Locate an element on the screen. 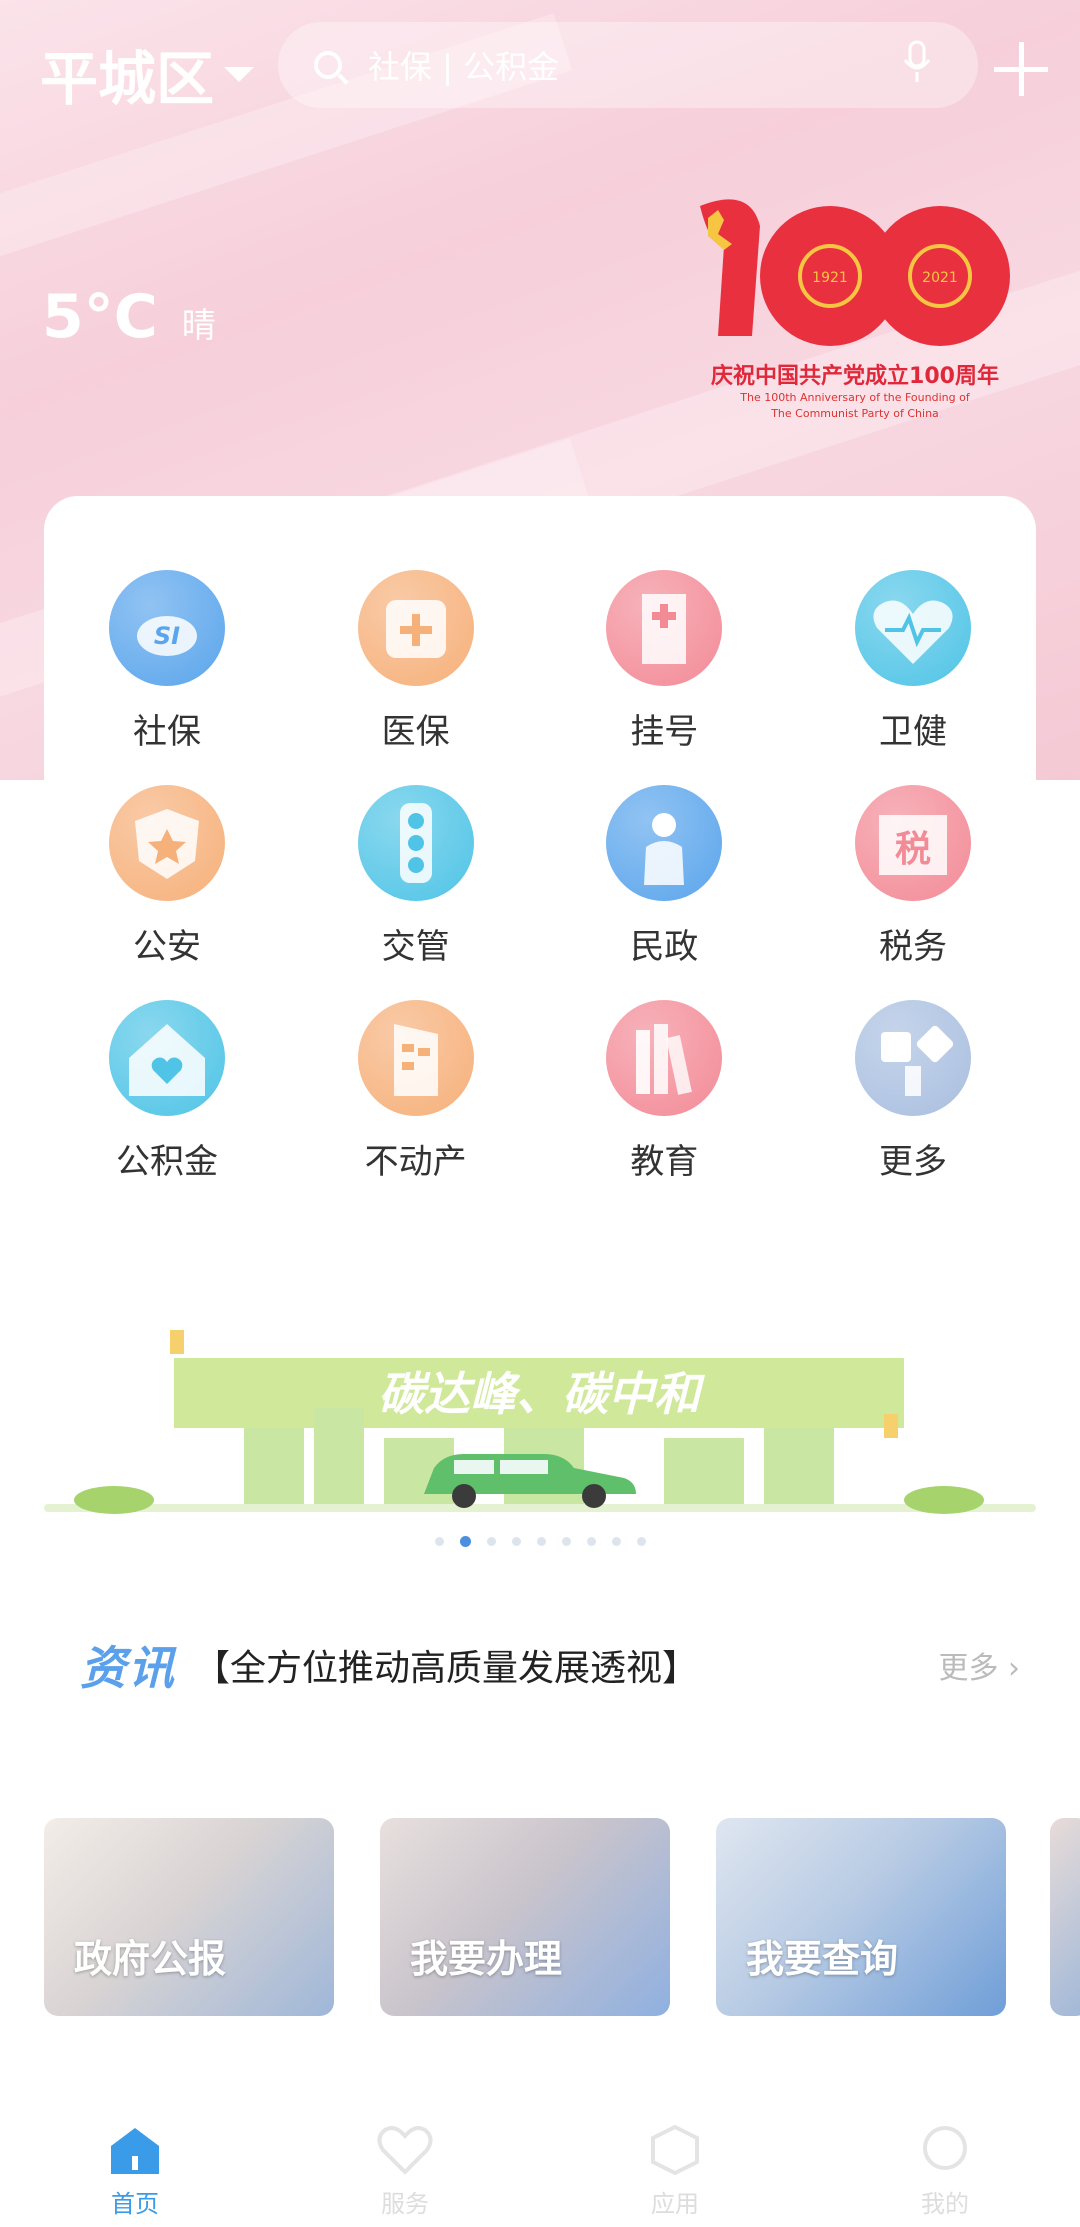  service-label: 挂号 is located at coordinates (664, 732).